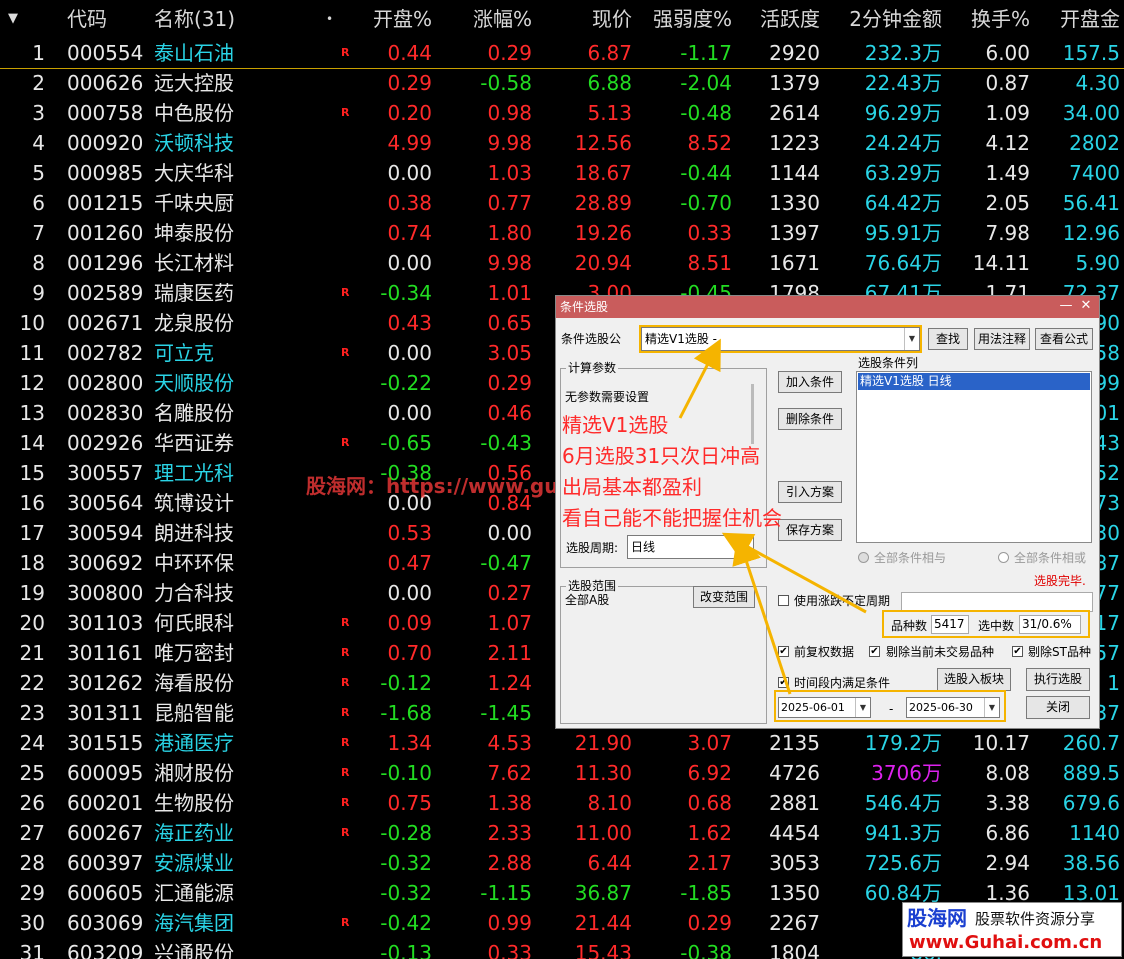 The image size is (1124, 959). I want to click on annotation-line-1: 精选V1选股, so click(615, 425).